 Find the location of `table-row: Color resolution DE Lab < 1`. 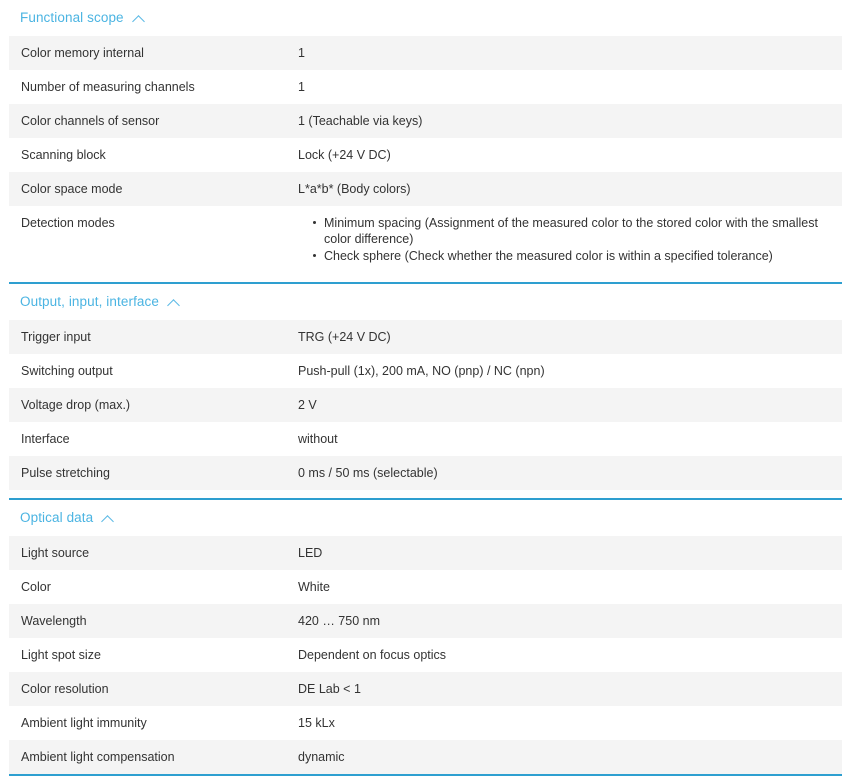

table-row: Color resolution DE Lab < 1 is located at coordinates (425, 689).